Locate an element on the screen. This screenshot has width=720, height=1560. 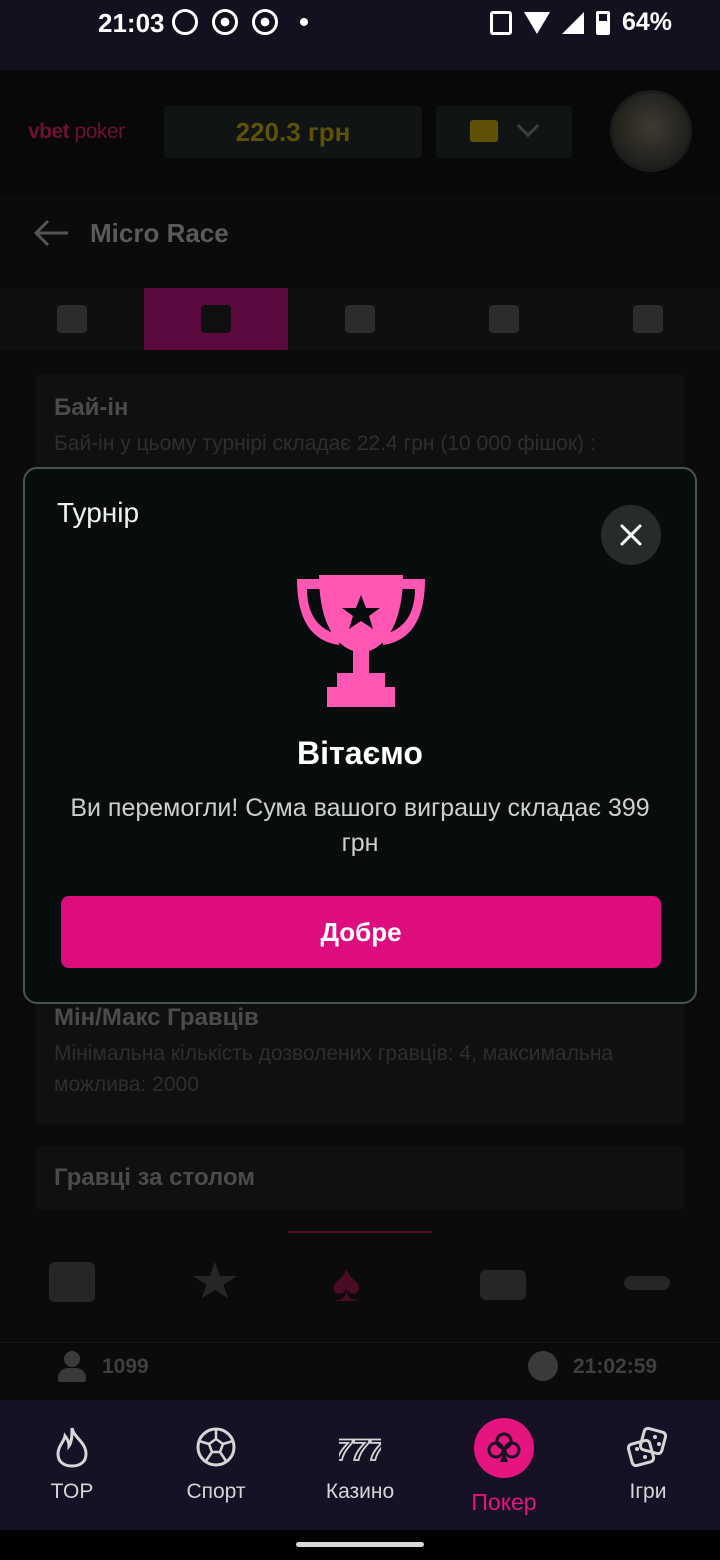
clock-time: 21:02:59 is located at coordinates (615, 1366).